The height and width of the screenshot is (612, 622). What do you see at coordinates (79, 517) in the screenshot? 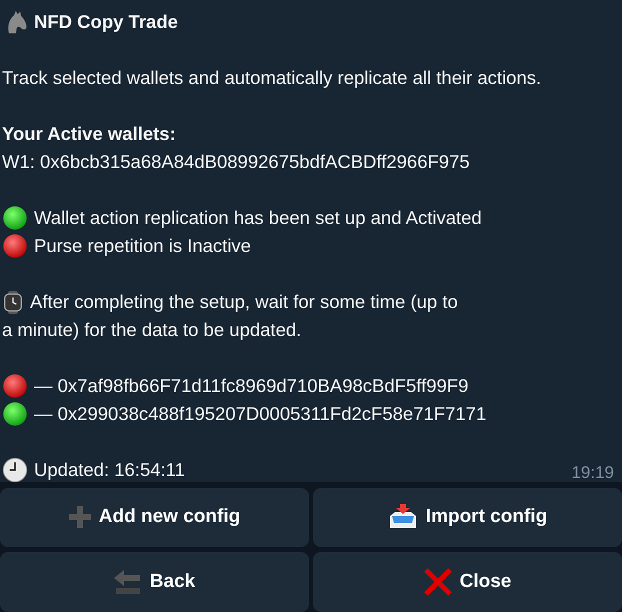
I see `plus-icon` at bounding box center [79, 517].